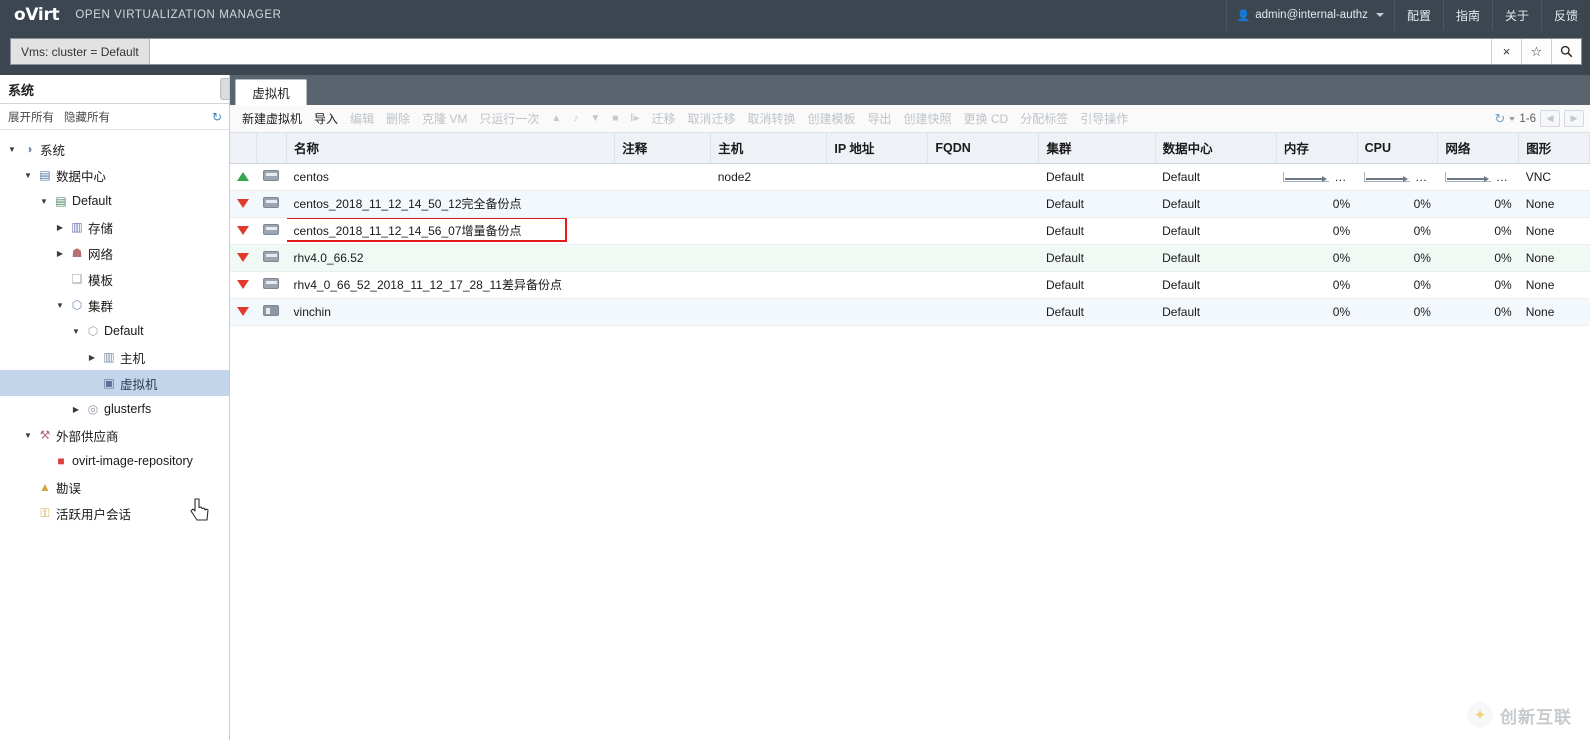 The image size is (1590, 740). Describe the element at coordinates (1309, 15) in the screenshot. I see `user-menu: 👤 admin@internal-authz` at that location.